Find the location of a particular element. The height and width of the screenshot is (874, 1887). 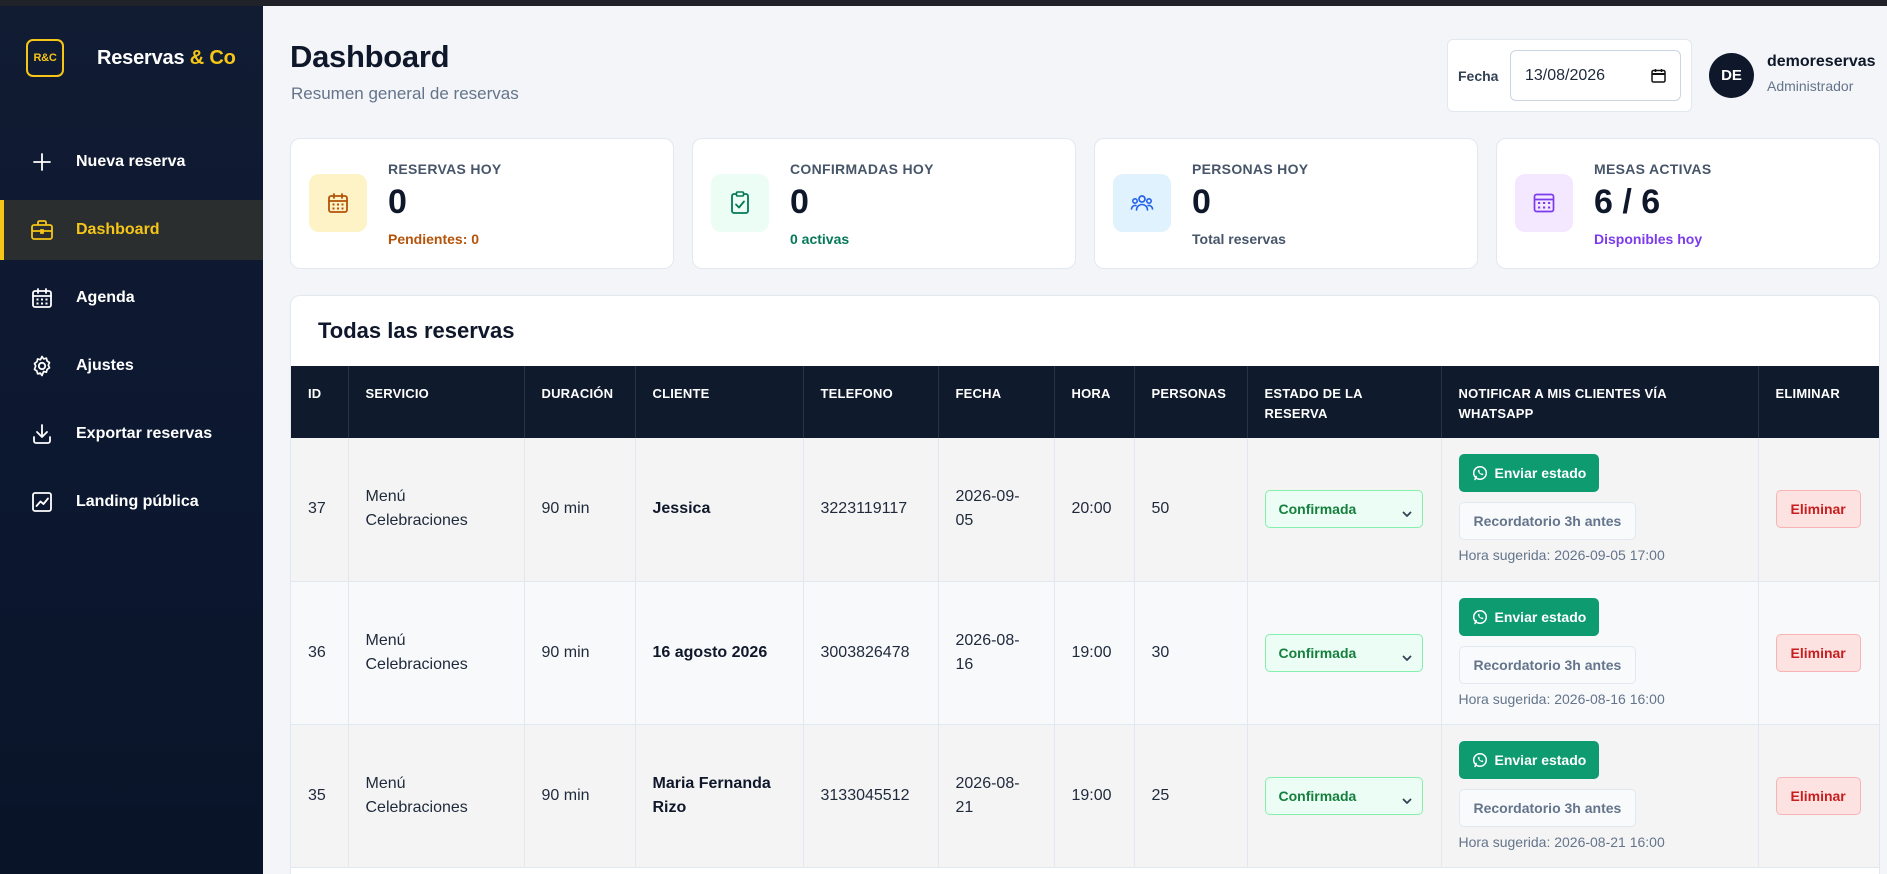

cell-id: 37 is located at coordinates (320, 510).